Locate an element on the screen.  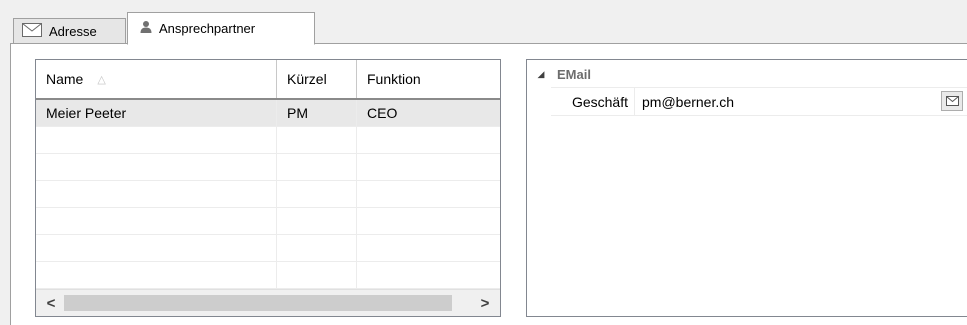
tab-ansprechpartner: Ansprechpartner is located at coordinates (221, 28).